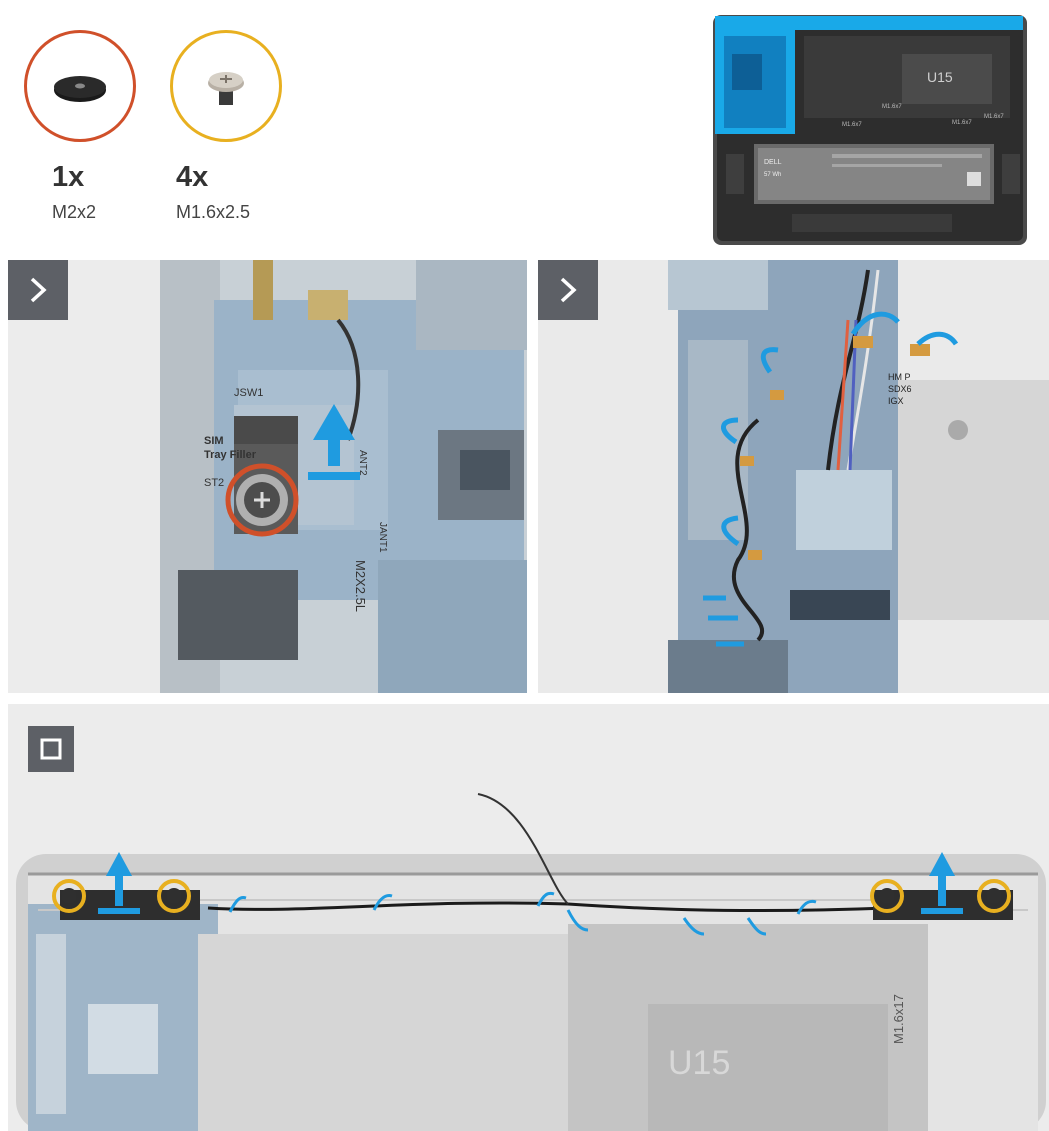 The height and width of the screenshot is (1131, 1049). I want to click on svg-text: IGX, so click(896, 401).